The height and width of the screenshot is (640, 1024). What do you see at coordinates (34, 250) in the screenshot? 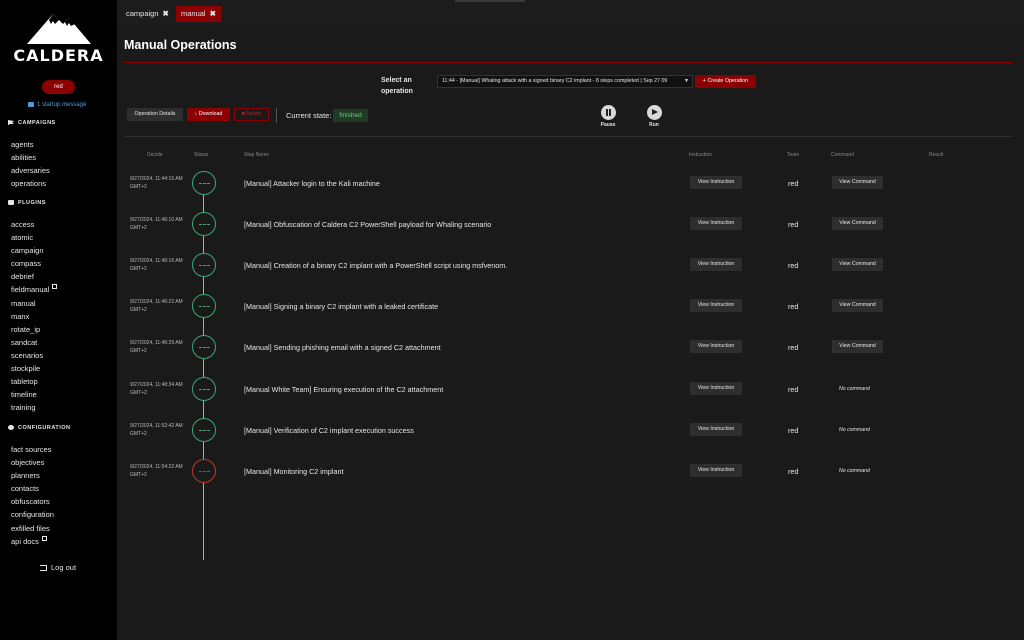
I see `sidebar-item-campaign: campaign` at bounding box center [34, 250].